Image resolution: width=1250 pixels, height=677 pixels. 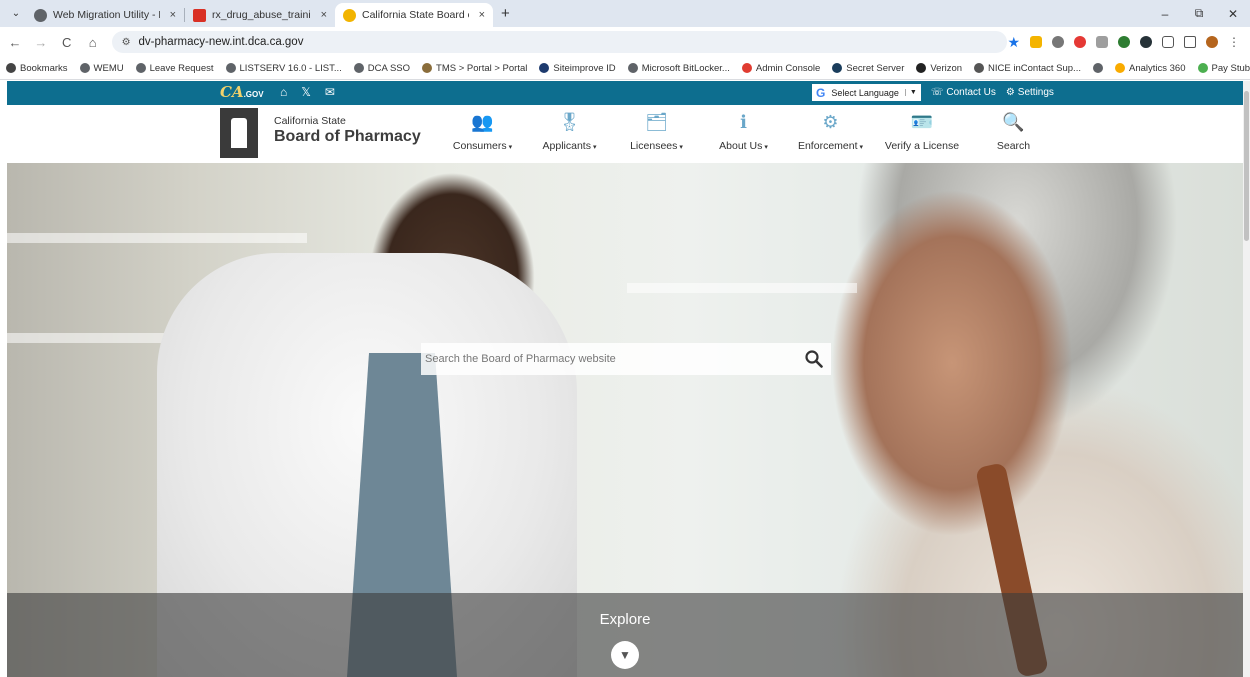 I want to click on close-window-button: ✕, so click(x=1233, y=14).